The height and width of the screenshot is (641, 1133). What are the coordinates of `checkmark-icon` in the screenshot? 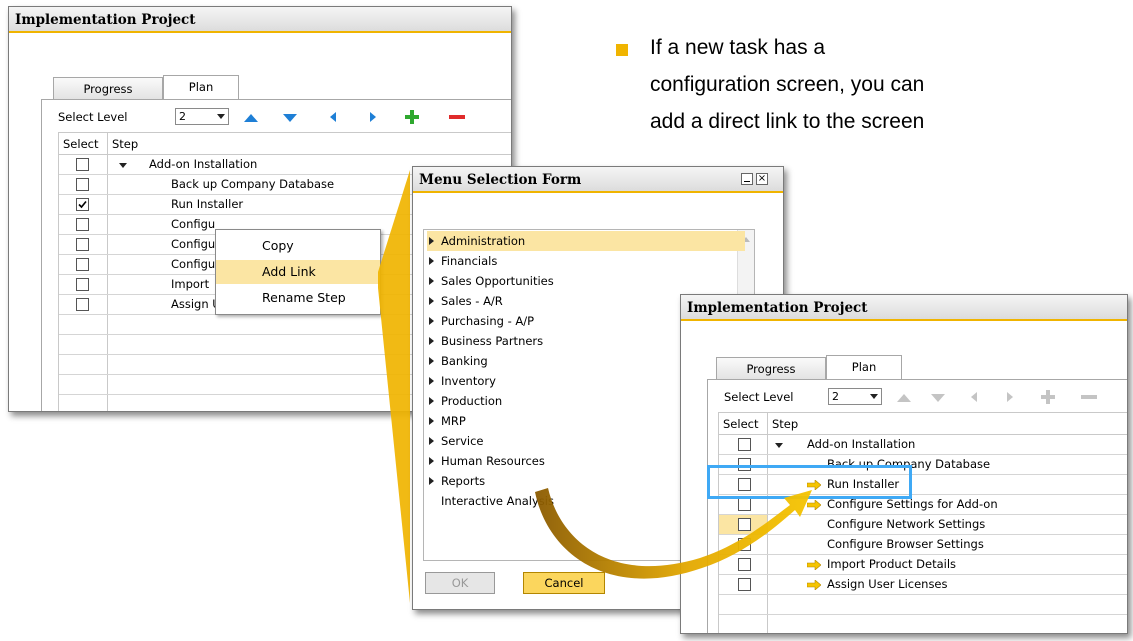 It's located at (82, 204).